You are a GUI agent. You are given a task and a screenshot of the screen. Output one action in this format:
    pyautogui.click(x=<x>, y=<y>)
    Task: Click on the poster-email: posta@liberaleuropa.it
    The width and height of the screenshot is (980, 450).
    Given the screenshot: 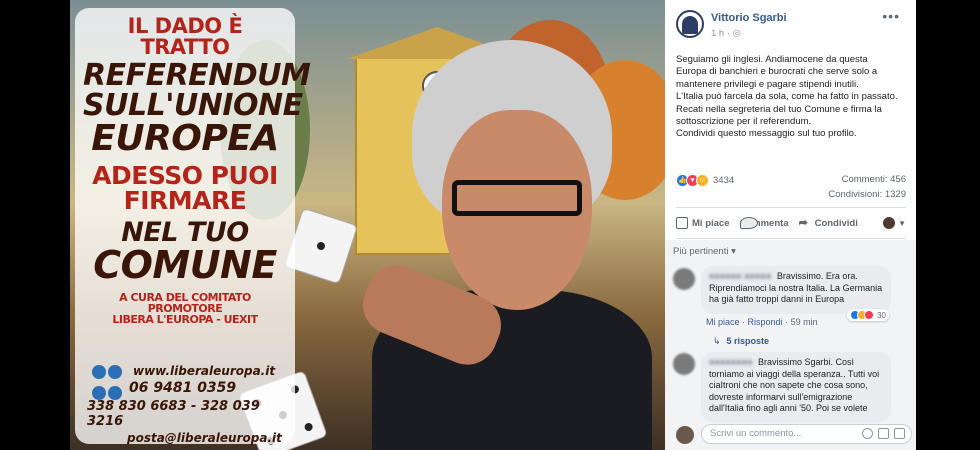 What is the action you would take?
    pyautogui.click(x=204, y=438)
    